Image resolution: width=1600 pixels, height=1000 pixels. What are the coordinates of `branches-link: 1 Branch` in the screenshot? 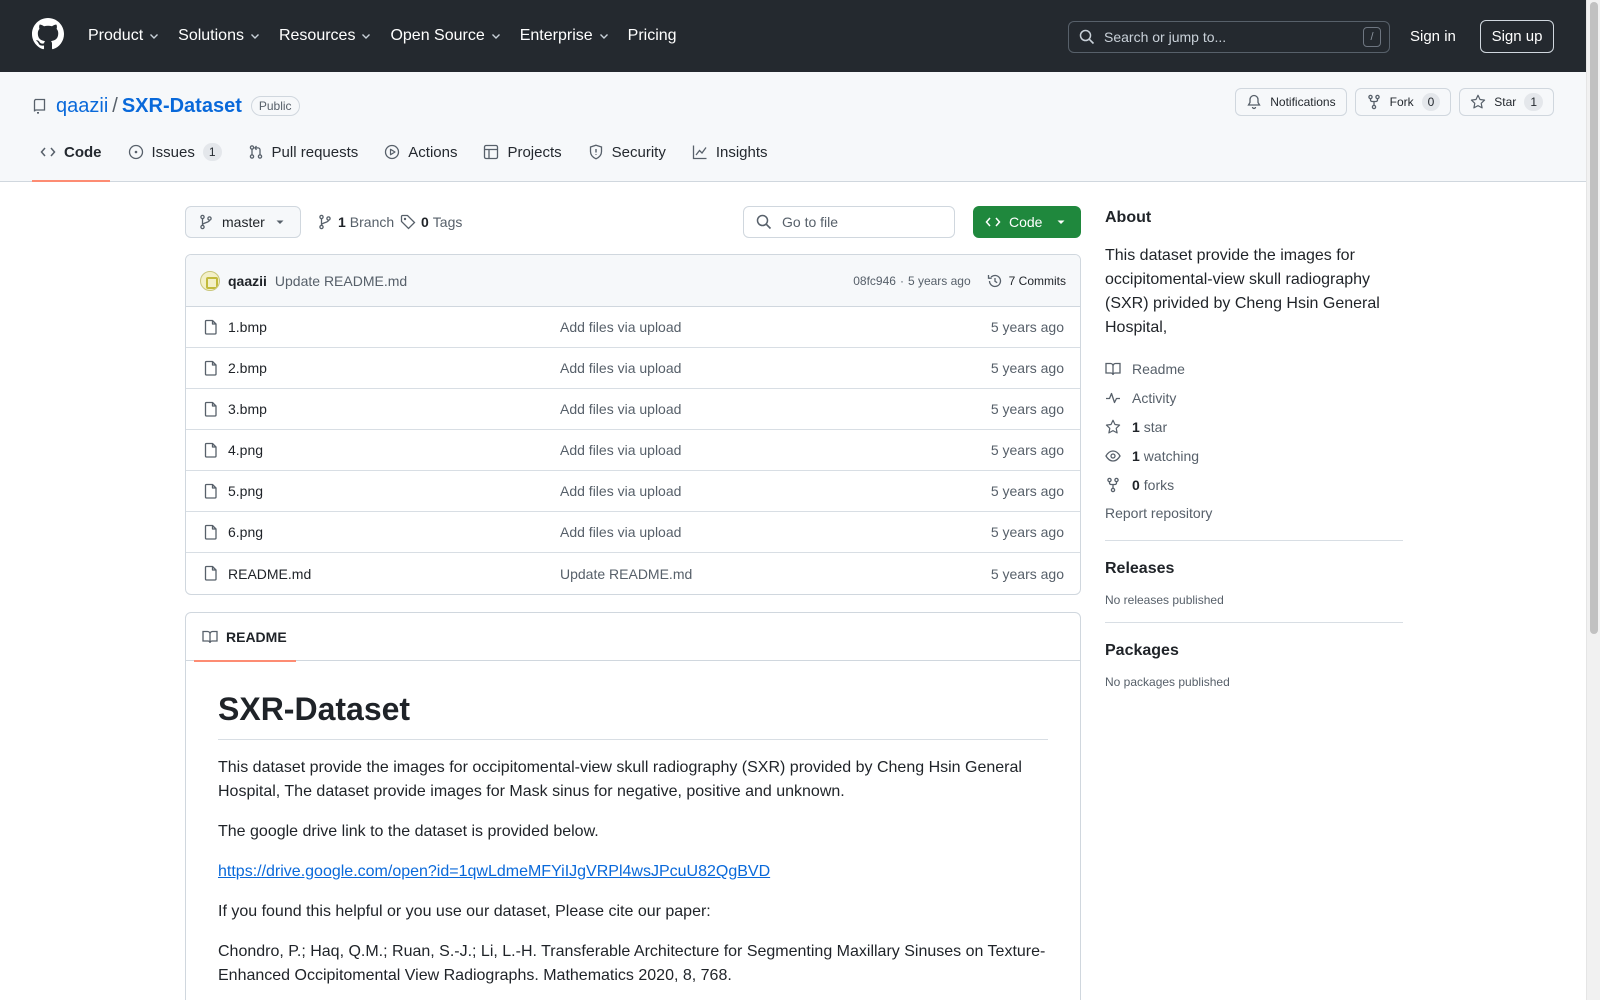 It's located at (355, 222).